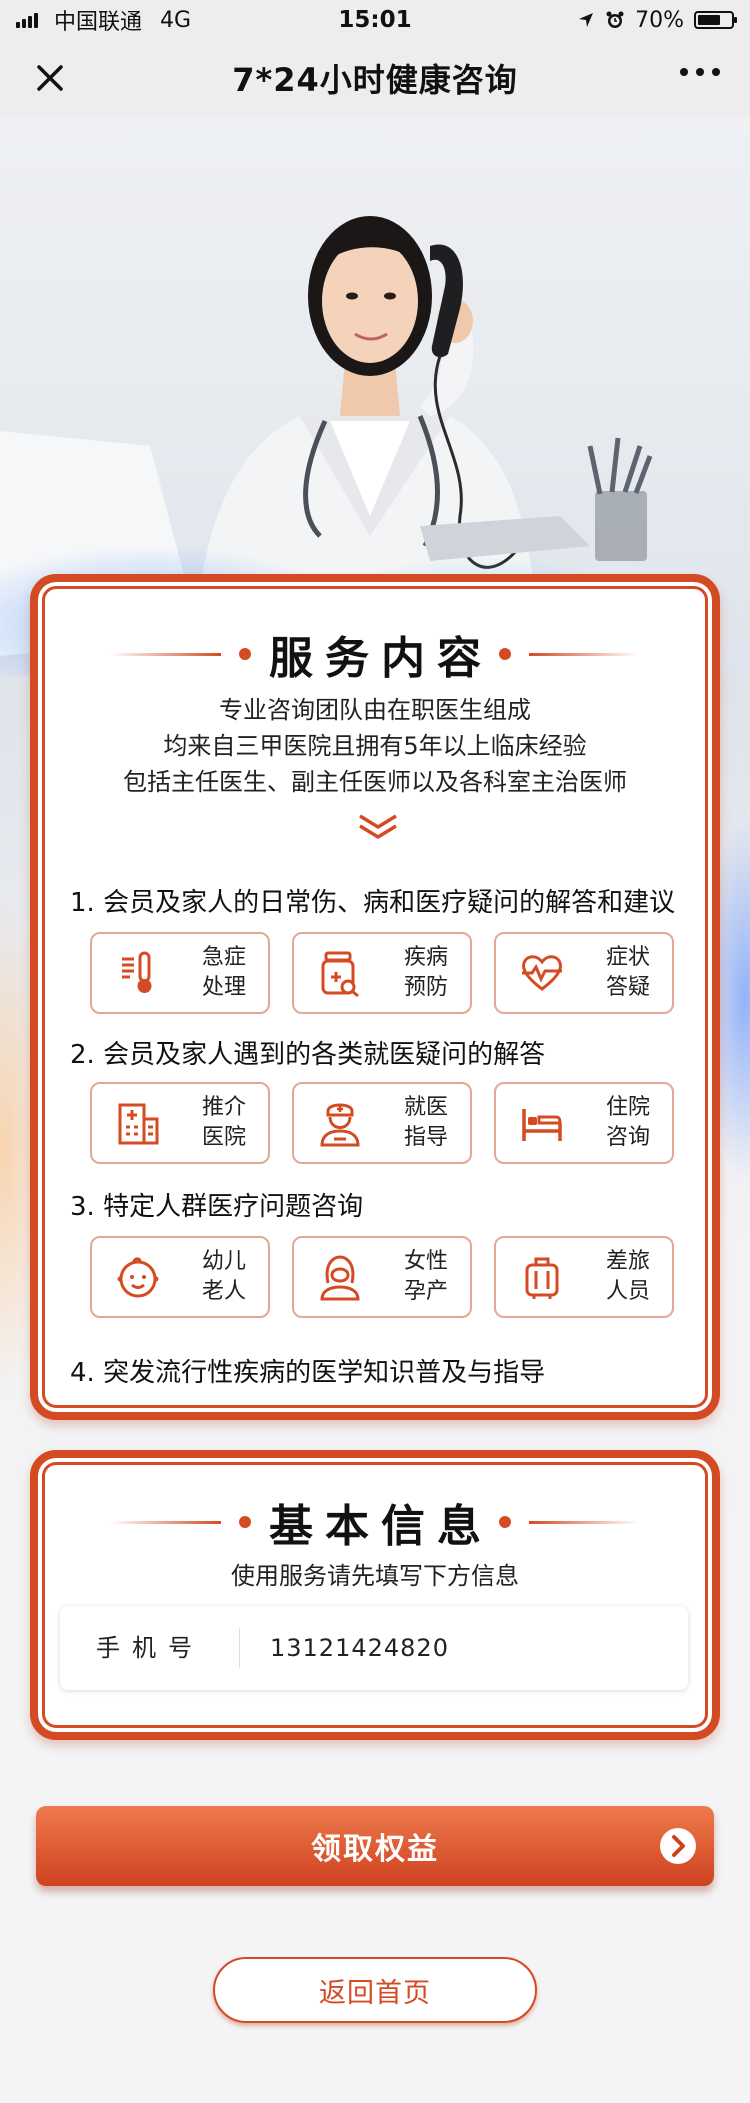 The width and height of the screenshot is (750, 2103). Describe the element at coordinates (375, 1849) in the screenshot. I see `claim-button-label: 领取权益` at that location.